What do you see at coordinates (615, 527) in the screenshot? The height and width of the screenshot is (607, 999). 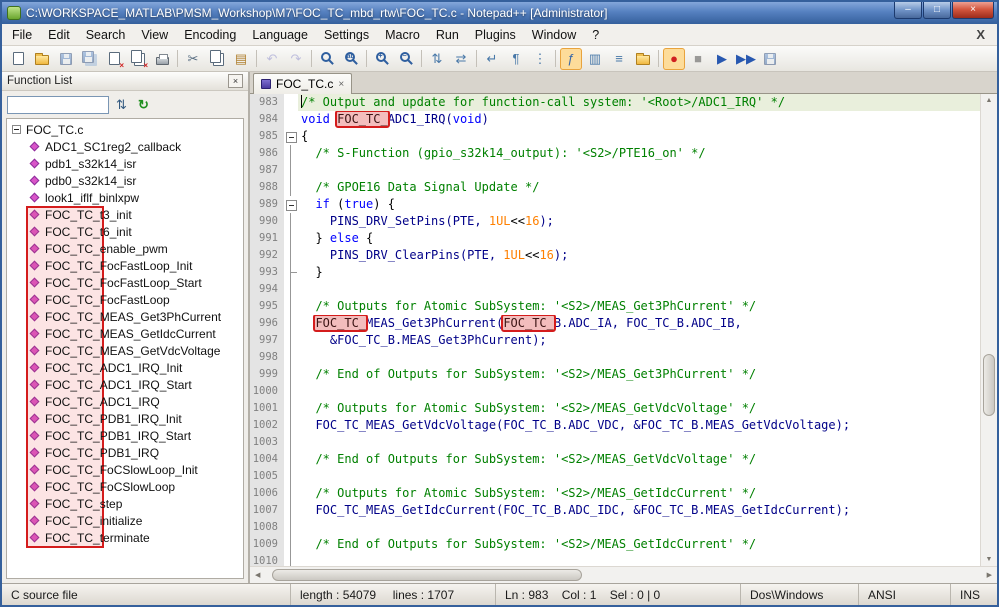 I see `code-line: 1008` at bounding box center [615, 527].